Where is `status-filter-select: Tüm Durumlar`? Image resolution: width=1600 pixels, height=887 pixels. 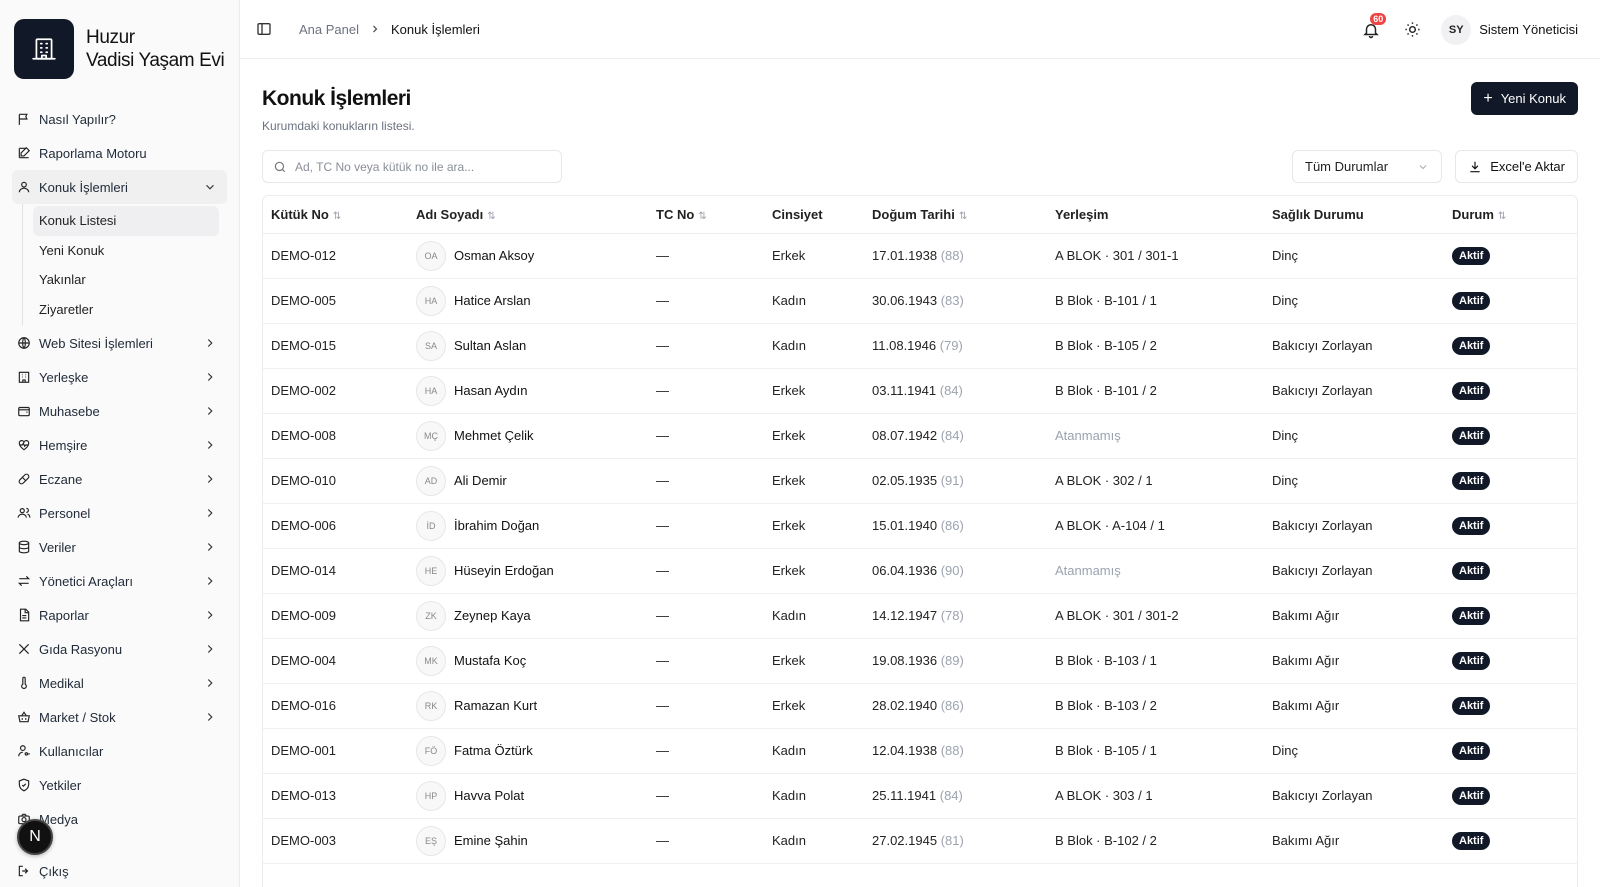 status-filter-select: Tüm Durumlar is located at coordinates (1367, 166).